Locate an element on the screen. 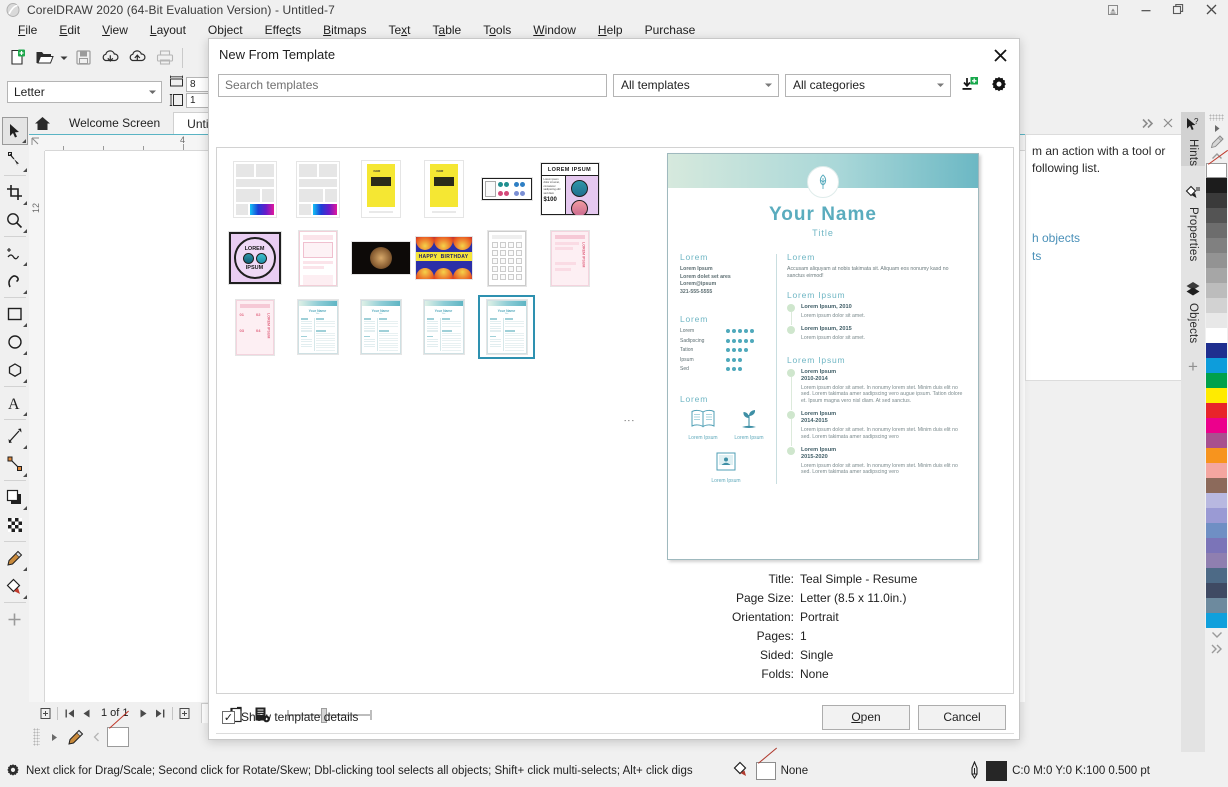 The width and height of the screenshot is (1228, 787). docker-tab-objects: Objects is located at coordinates (1193, 309).